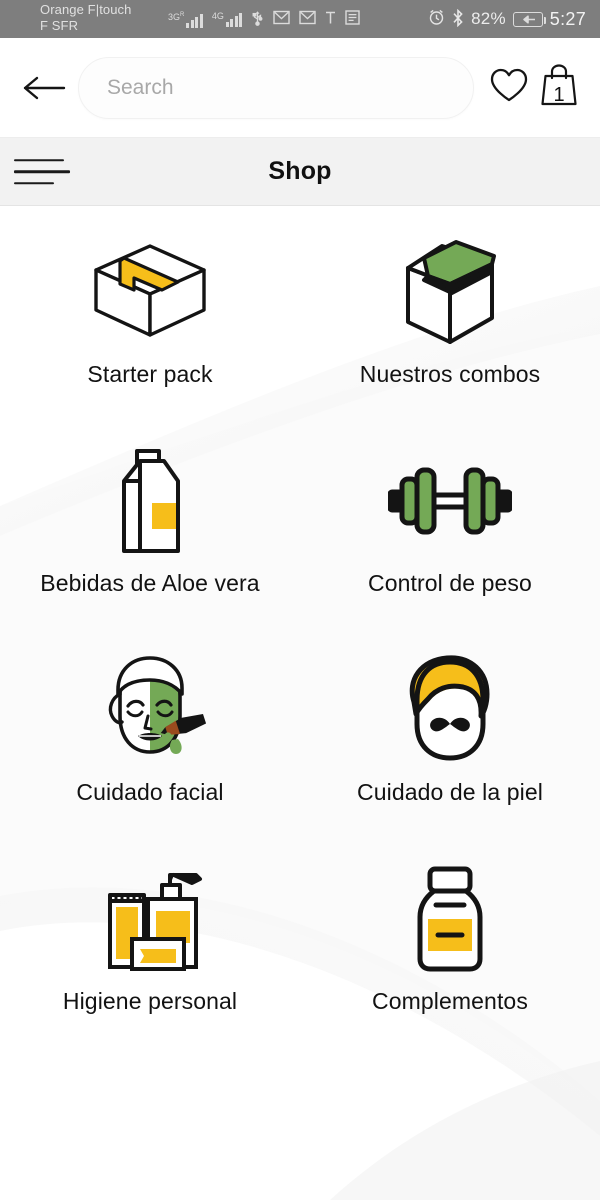 The width and height of the screenshot is (600, 1200). Describe the element at coordinates (42, 171) in the screenshot. I see `hamburger-menu-icon` at that location.